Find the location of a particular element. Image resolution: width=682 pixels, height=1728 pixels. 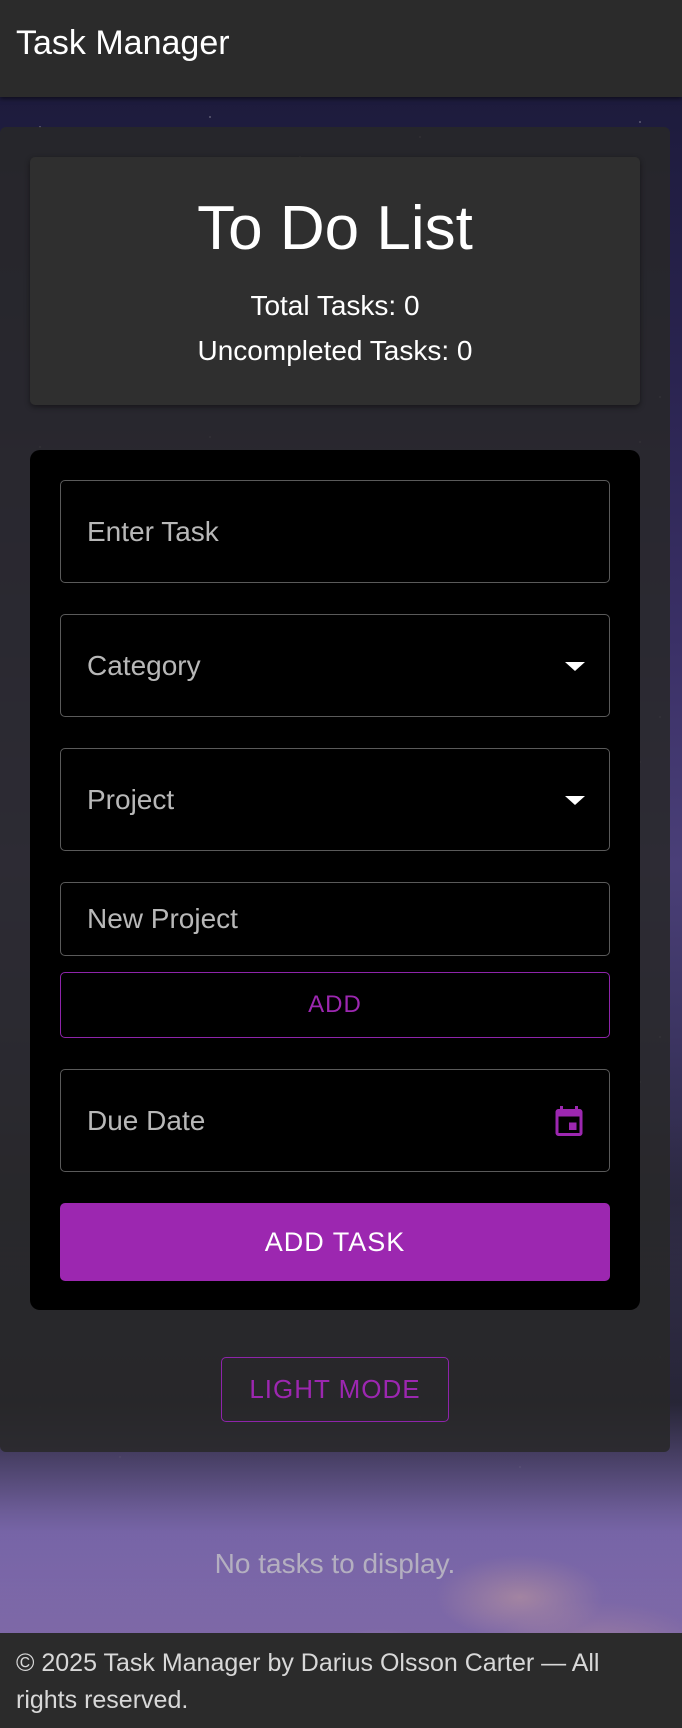

app-title: Task Manager is located at coordinates (123, 43).